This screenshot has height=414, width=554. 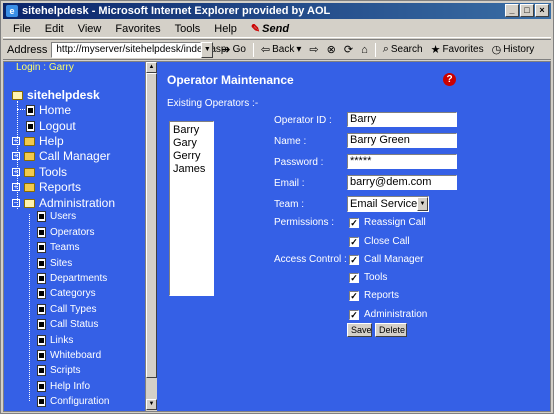 I want to click on search-button: ⌕ Search, so click(x=403, y=49).